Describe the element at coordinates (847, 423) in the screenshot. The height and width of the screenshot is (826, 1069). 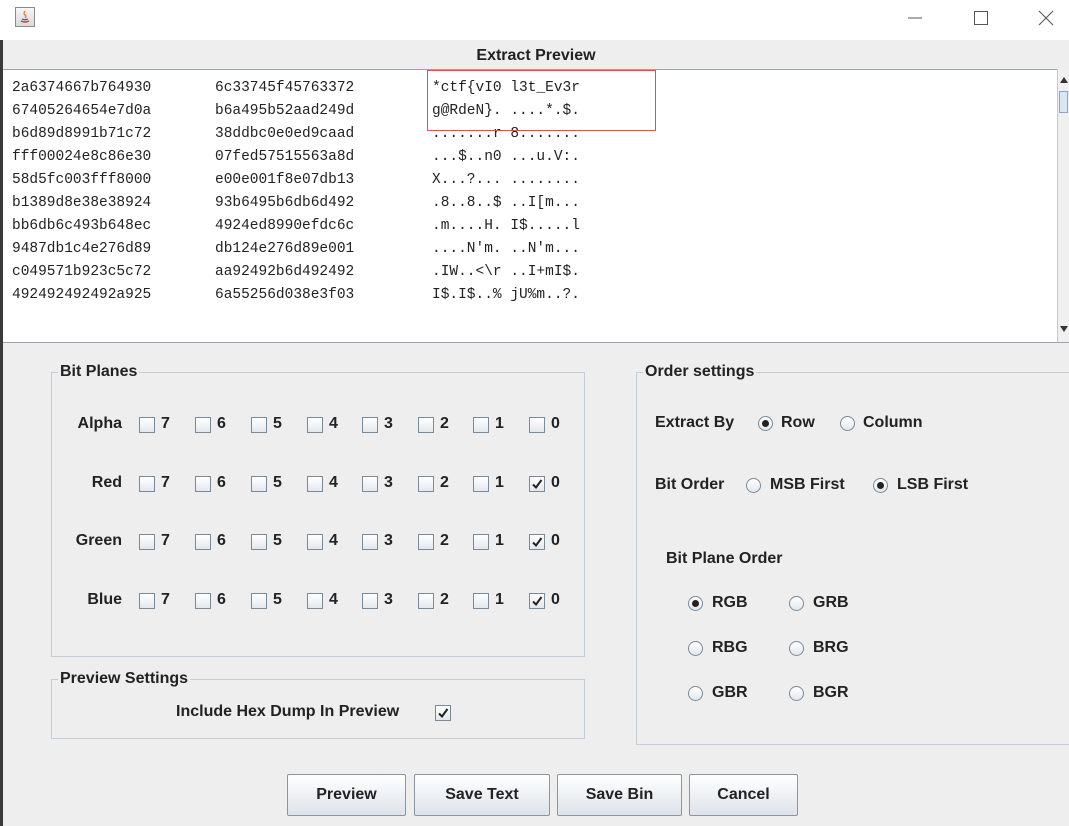
I see `extract-by-column-radio` at that location.